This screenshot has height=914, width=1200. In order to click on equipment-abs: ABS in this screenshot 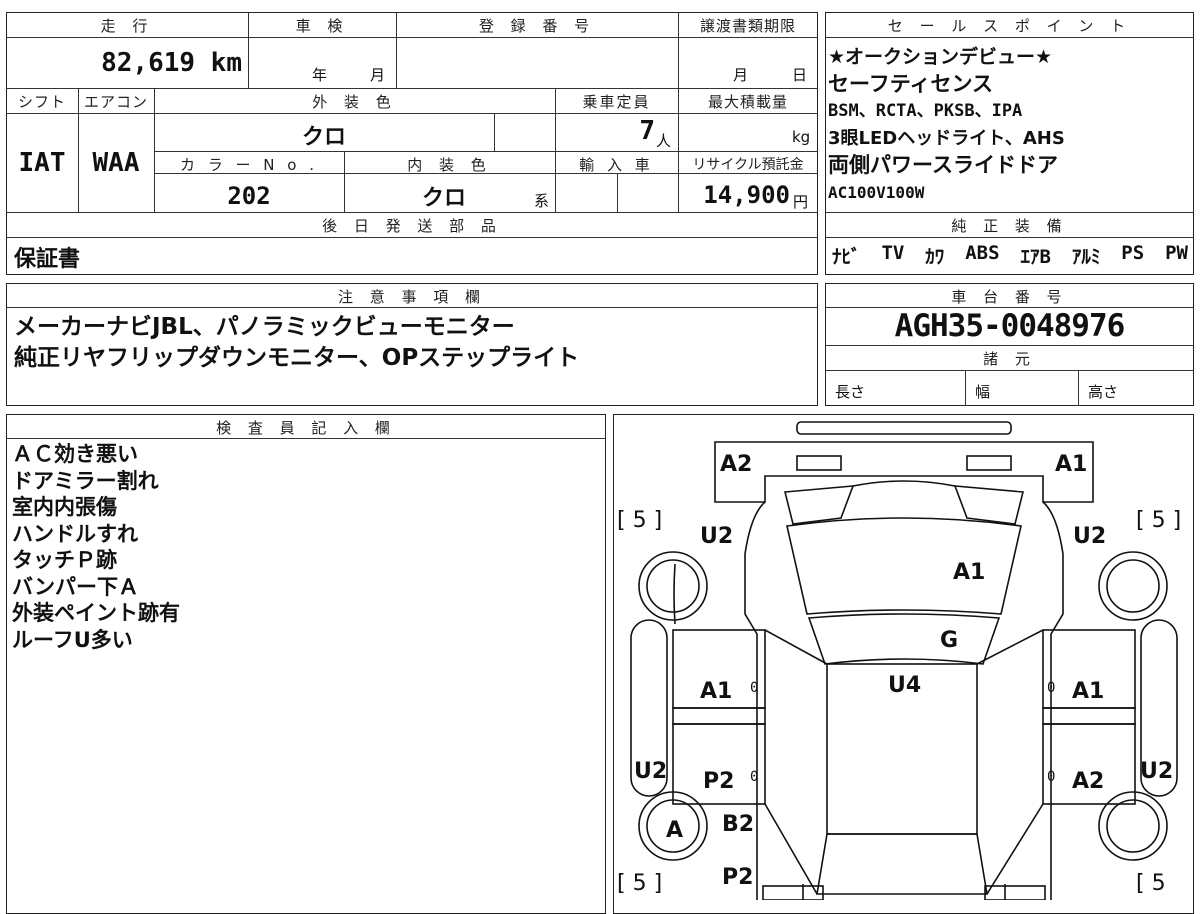, I will do `click(982, 253)`.